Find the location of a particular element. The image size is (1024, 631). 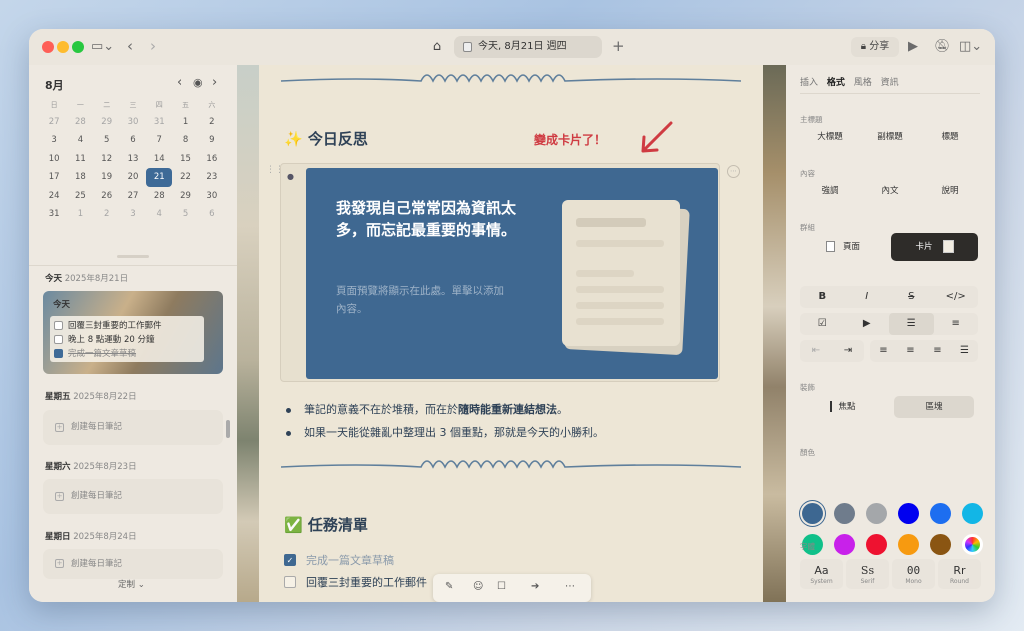

strikethrough-button: S is located at coordinates (911, 297).